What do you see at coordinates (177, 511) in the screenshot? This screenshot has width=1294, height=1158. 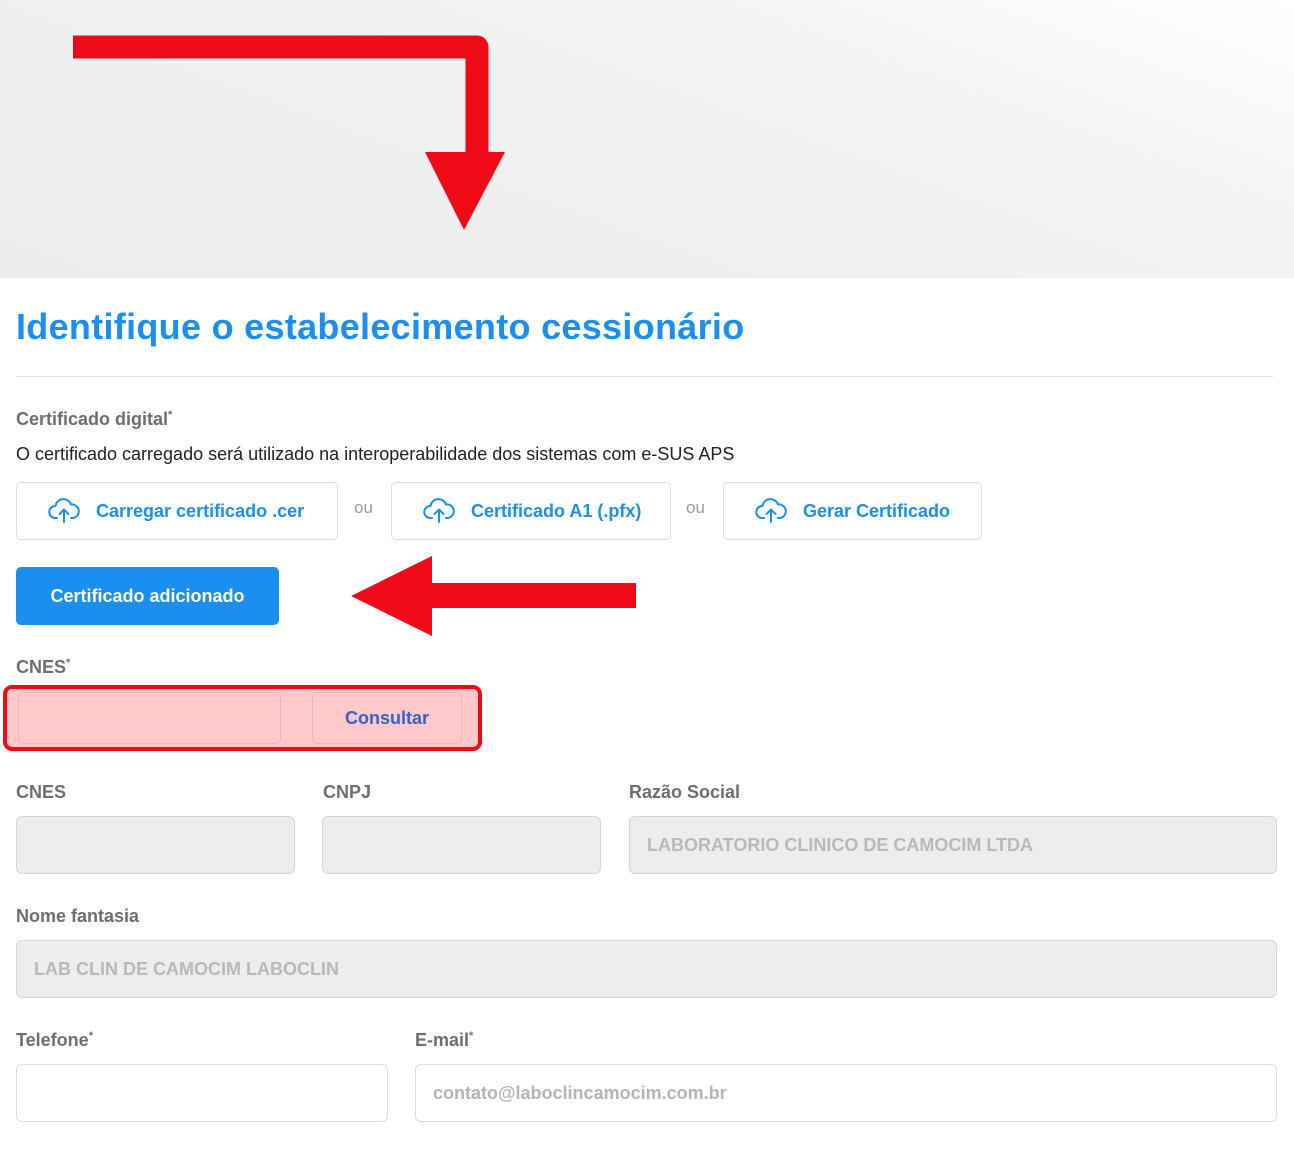 I see `upload-cer-button: Carregar certificado .cer` at bounding box center [177, 511].